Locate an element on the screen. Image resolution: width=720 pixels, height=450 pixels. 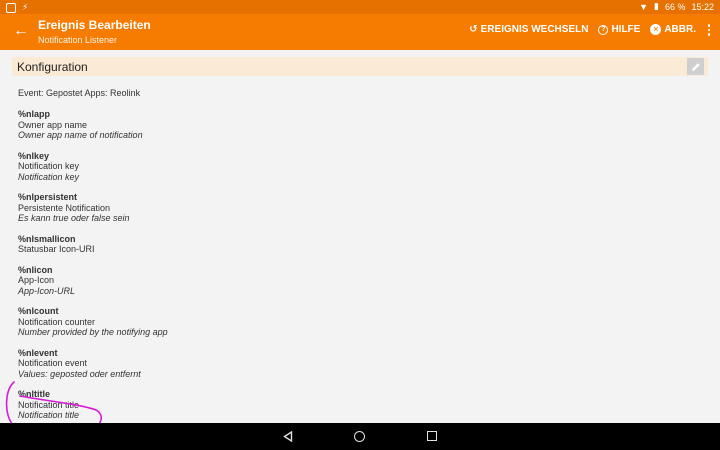
configuration-header: Konfiguration is located at coordinates (360, 66).